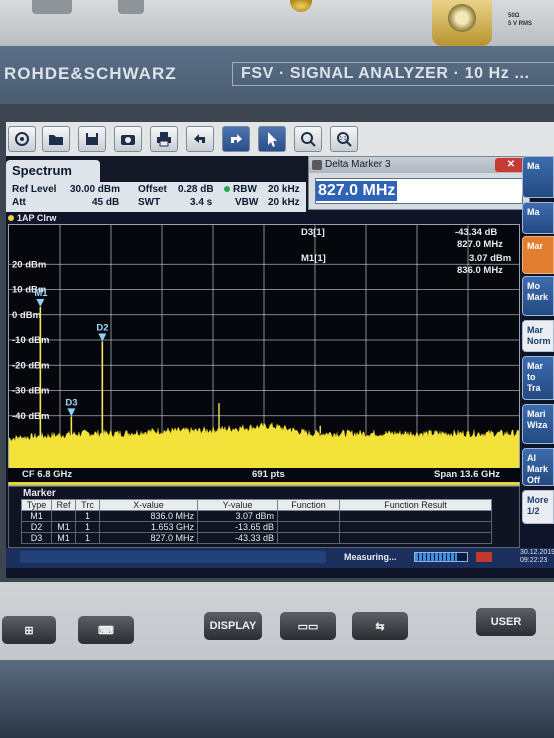 This screenshot has height=738, width=554. Describe the element at coordinates (11, 218) in the screenshot. I see `trace-dot-icon` at that location.